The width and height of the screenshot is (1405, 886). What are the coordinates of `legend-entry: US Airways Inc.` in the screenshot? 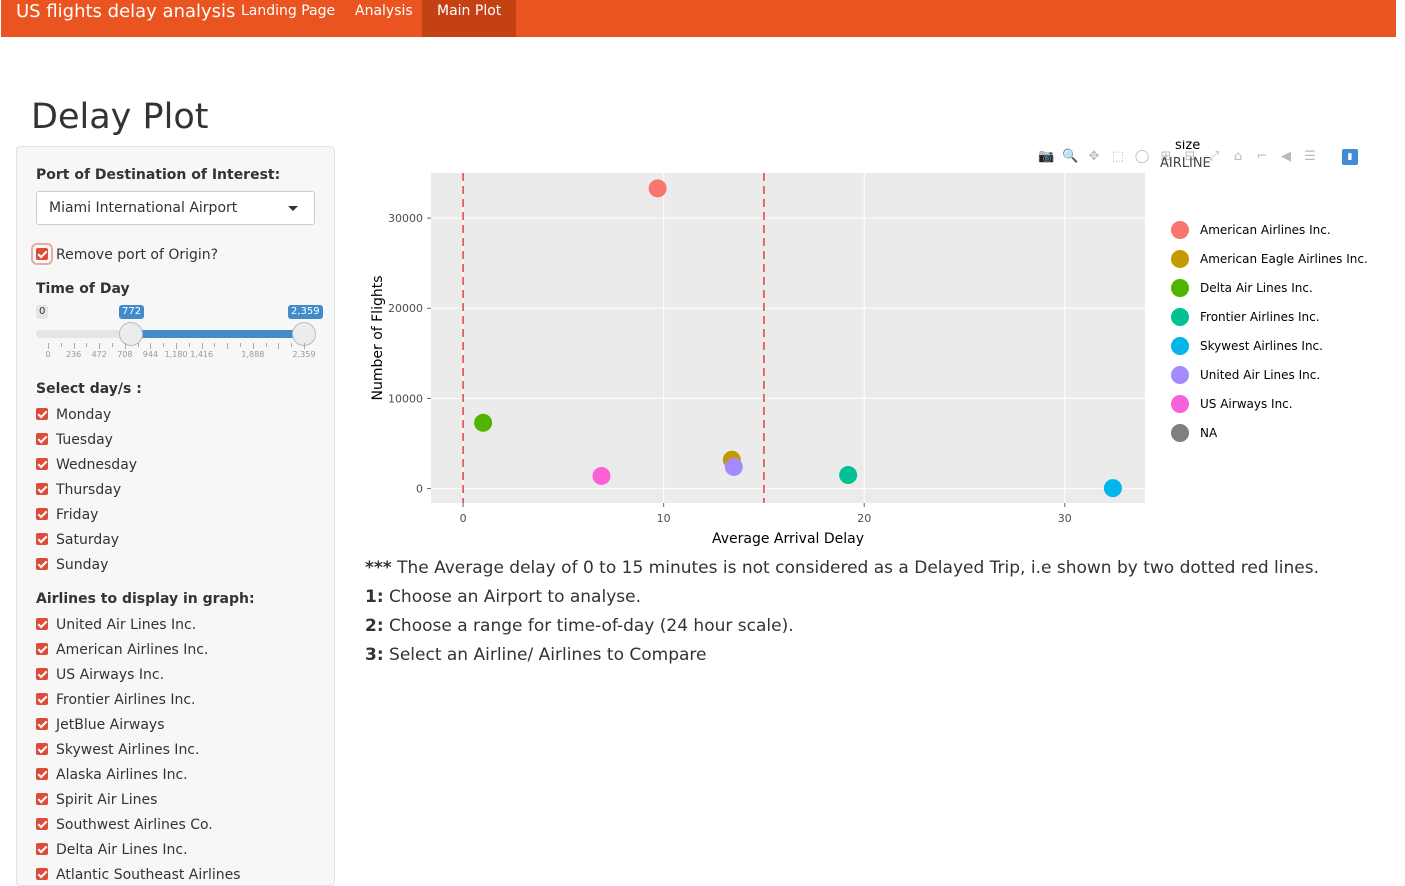 It's located at (1246, 404).